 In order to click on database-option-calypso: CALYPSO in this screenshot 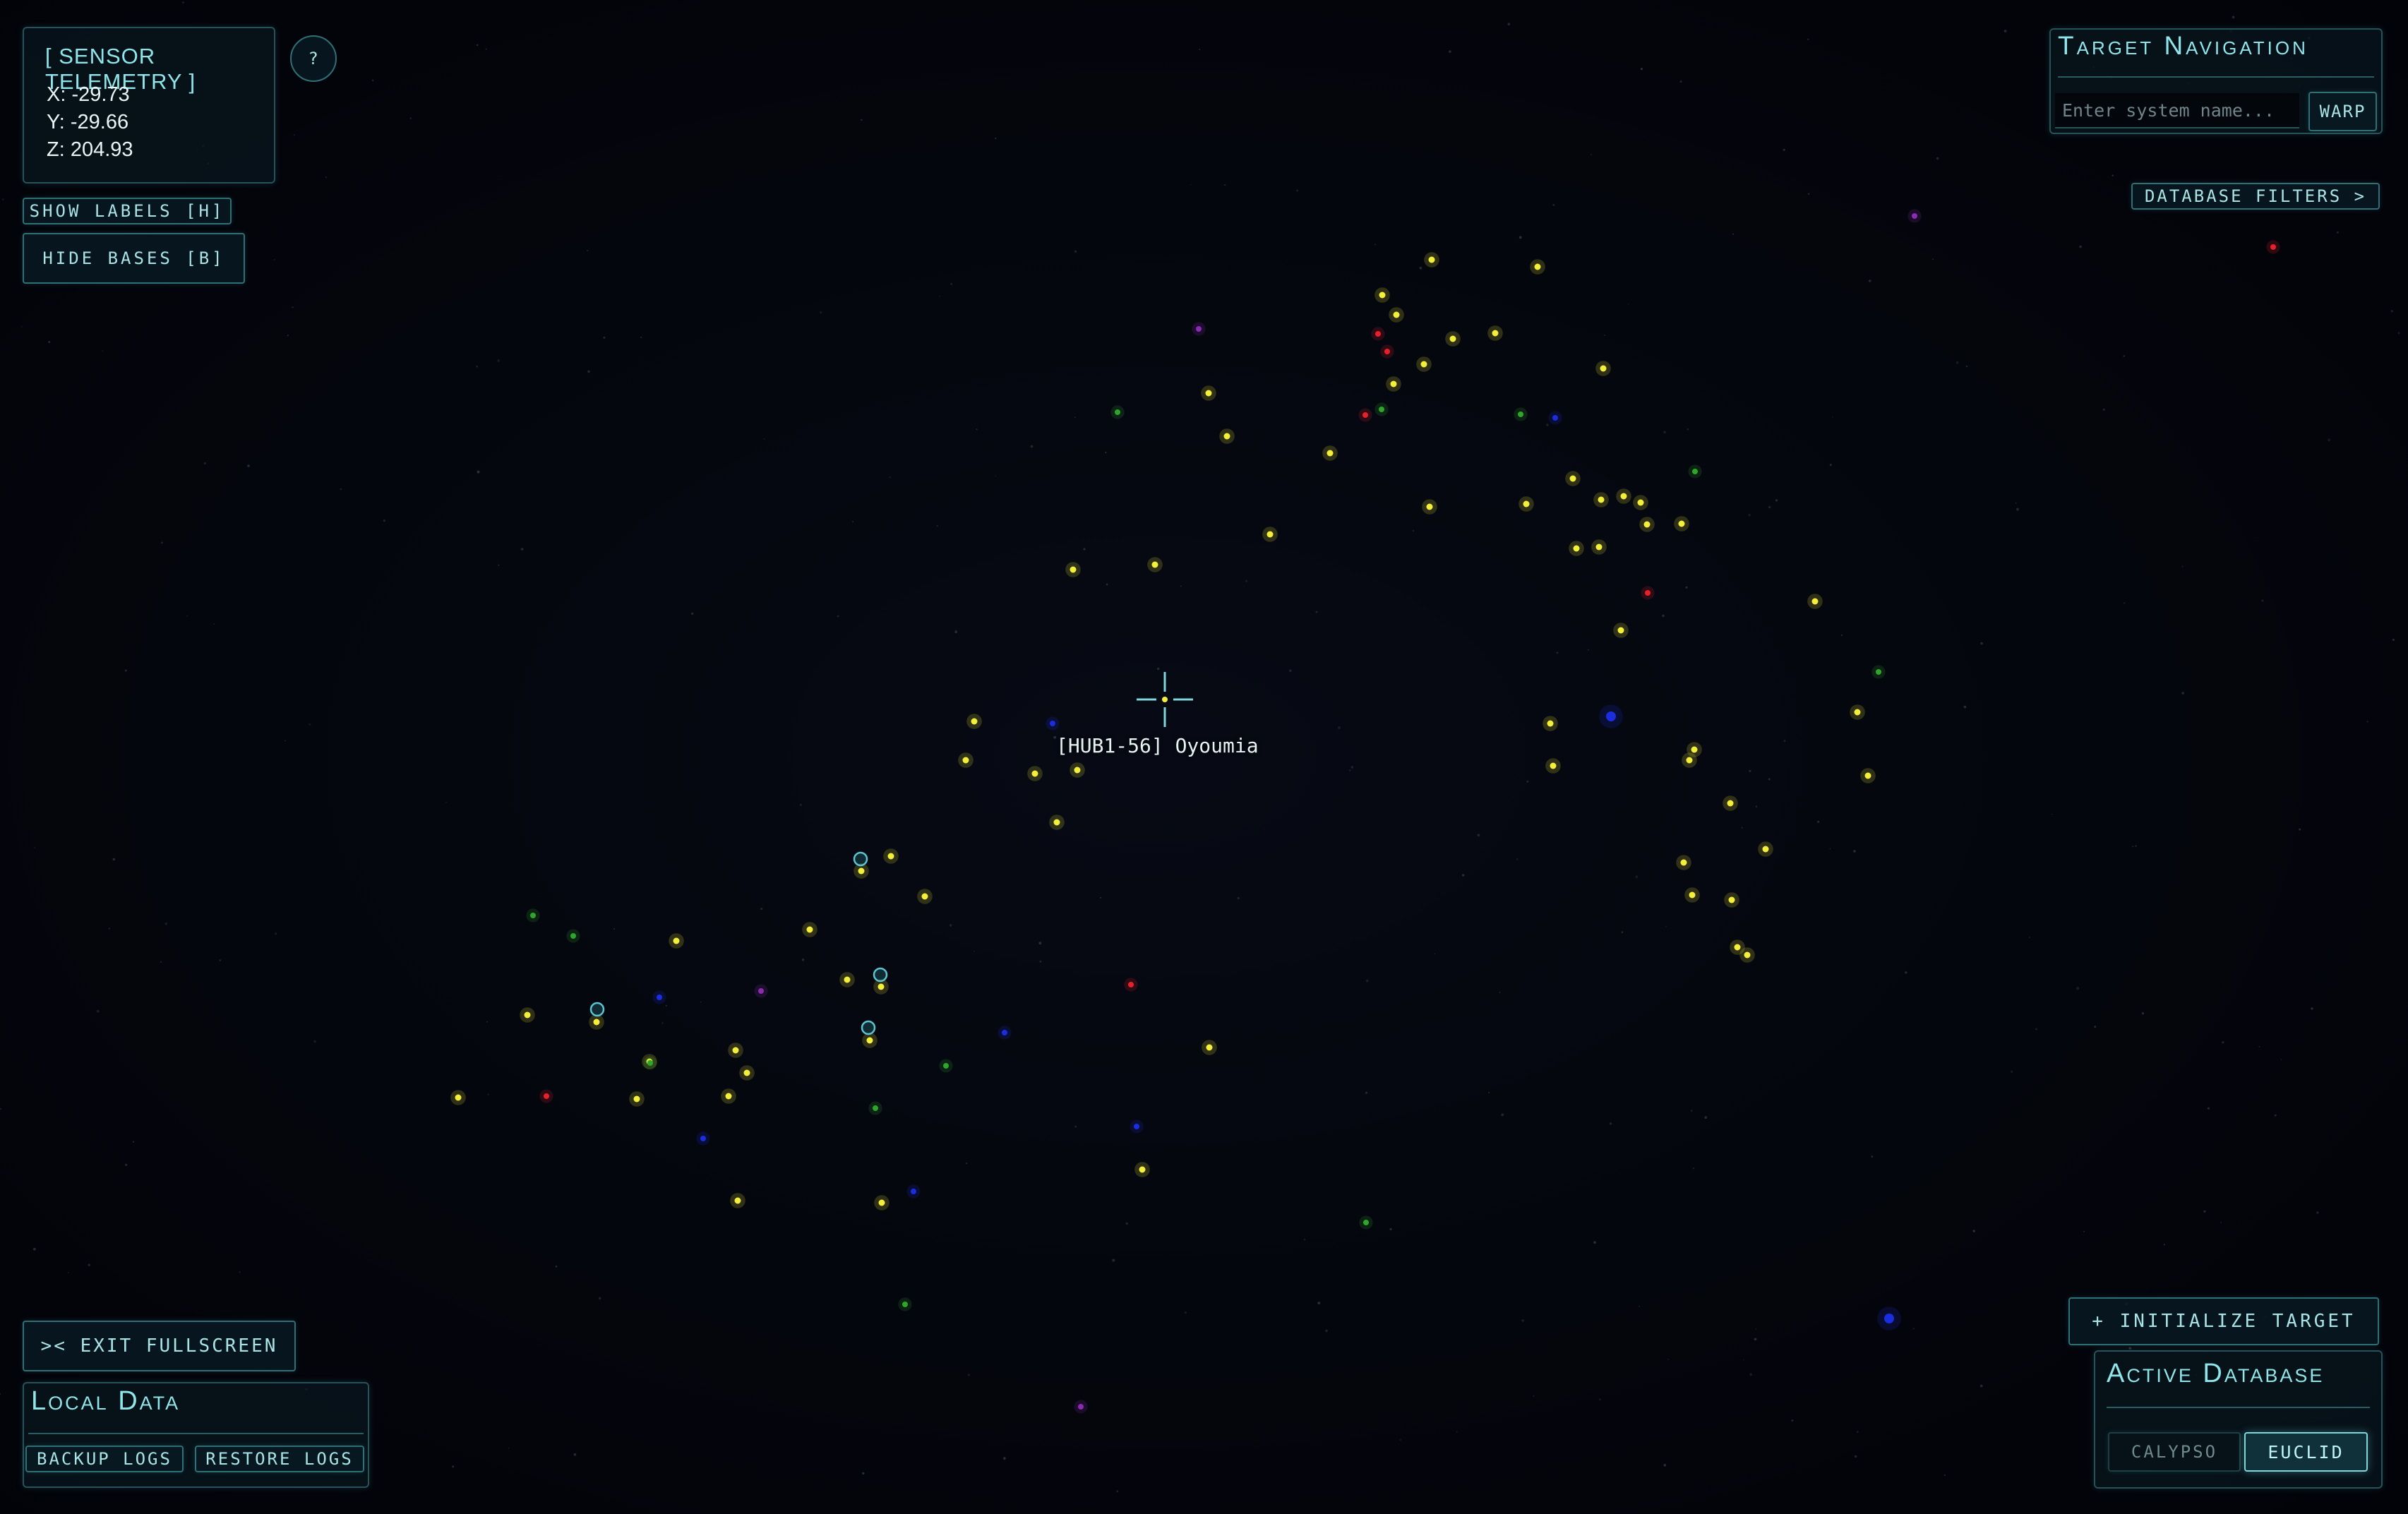, I will do `click(2175, 1452)`.